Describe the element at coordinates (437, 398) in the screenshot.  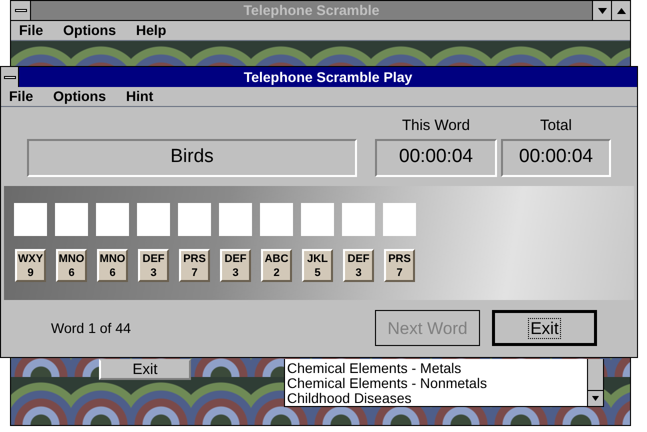
I see `list-item: Childhood Diseases` at that location.